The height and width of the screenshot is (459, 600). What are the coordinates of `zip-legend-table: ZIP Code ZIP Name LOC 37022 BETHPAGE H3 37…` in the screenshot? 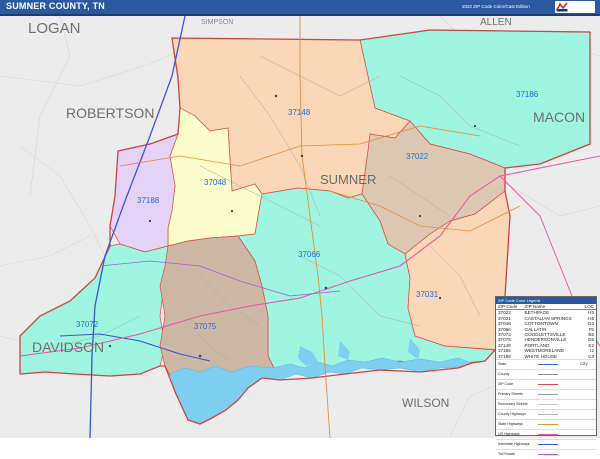 It's located at (546, 331).